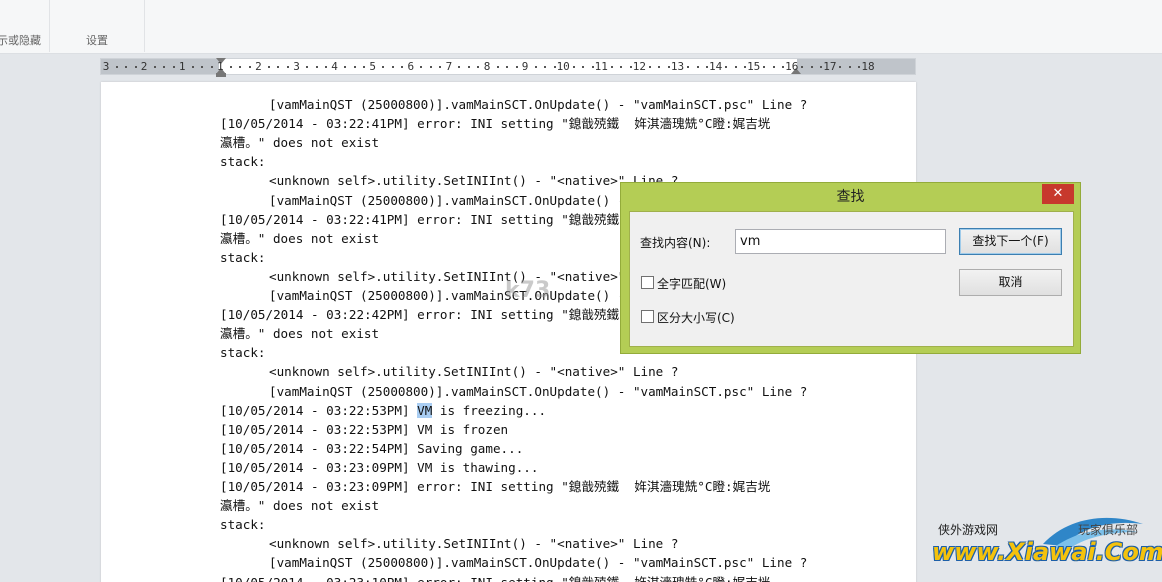 This screenshot has width=1162, height=582. What do you see at coordinates (563, 66) in the screenshot?
I see `ruler-tick-label: 10` at bounding box center [563, 66].